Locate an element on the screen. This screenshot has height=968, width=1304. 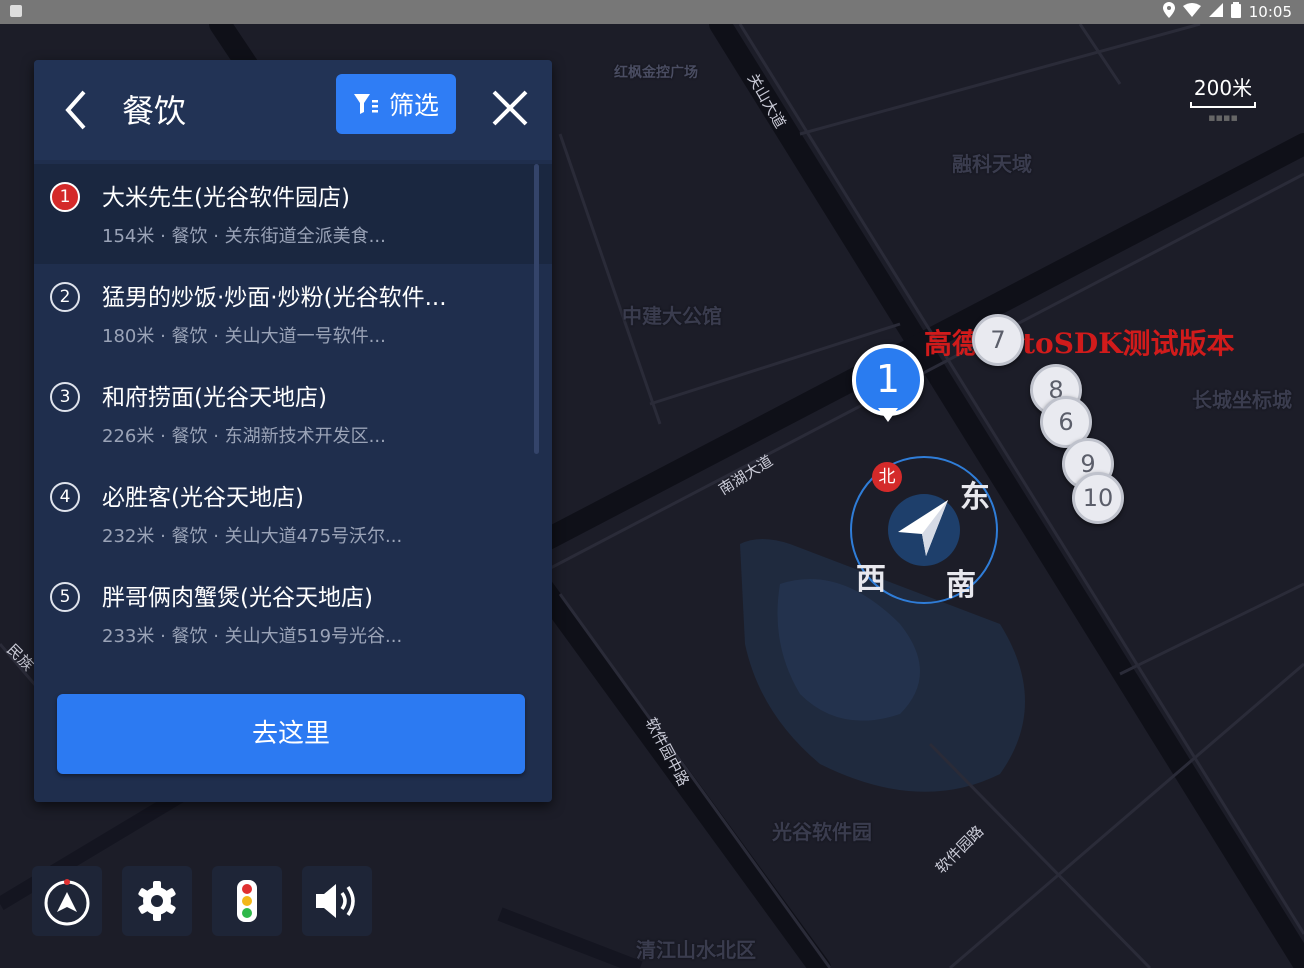
poi-marker: 7 is located at coordinates (998, 340).